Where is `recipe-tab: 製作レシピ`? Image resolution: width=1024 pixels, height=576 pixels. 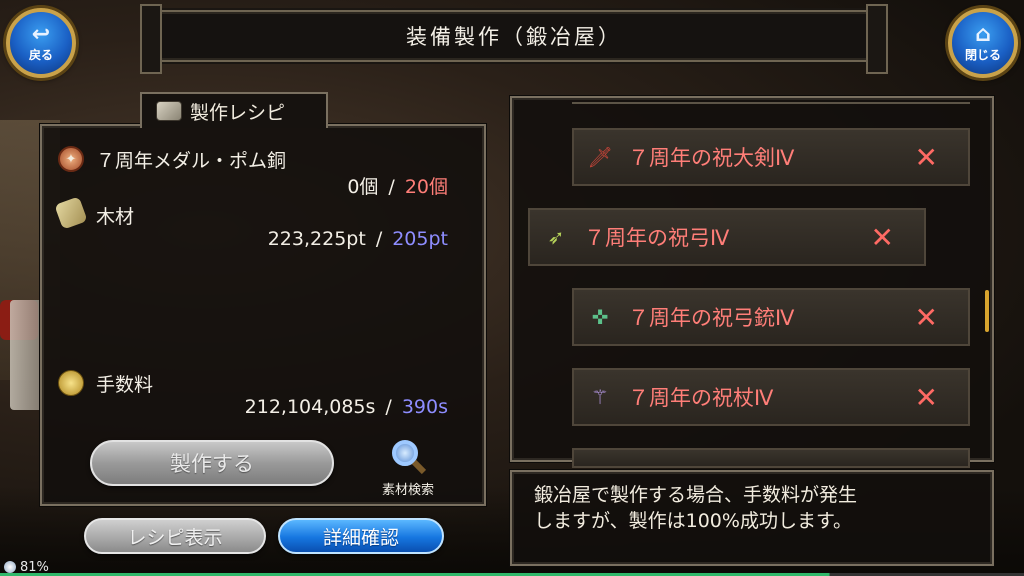
recipe-tab: 製作レシピ is located at coordinates (234, 110).